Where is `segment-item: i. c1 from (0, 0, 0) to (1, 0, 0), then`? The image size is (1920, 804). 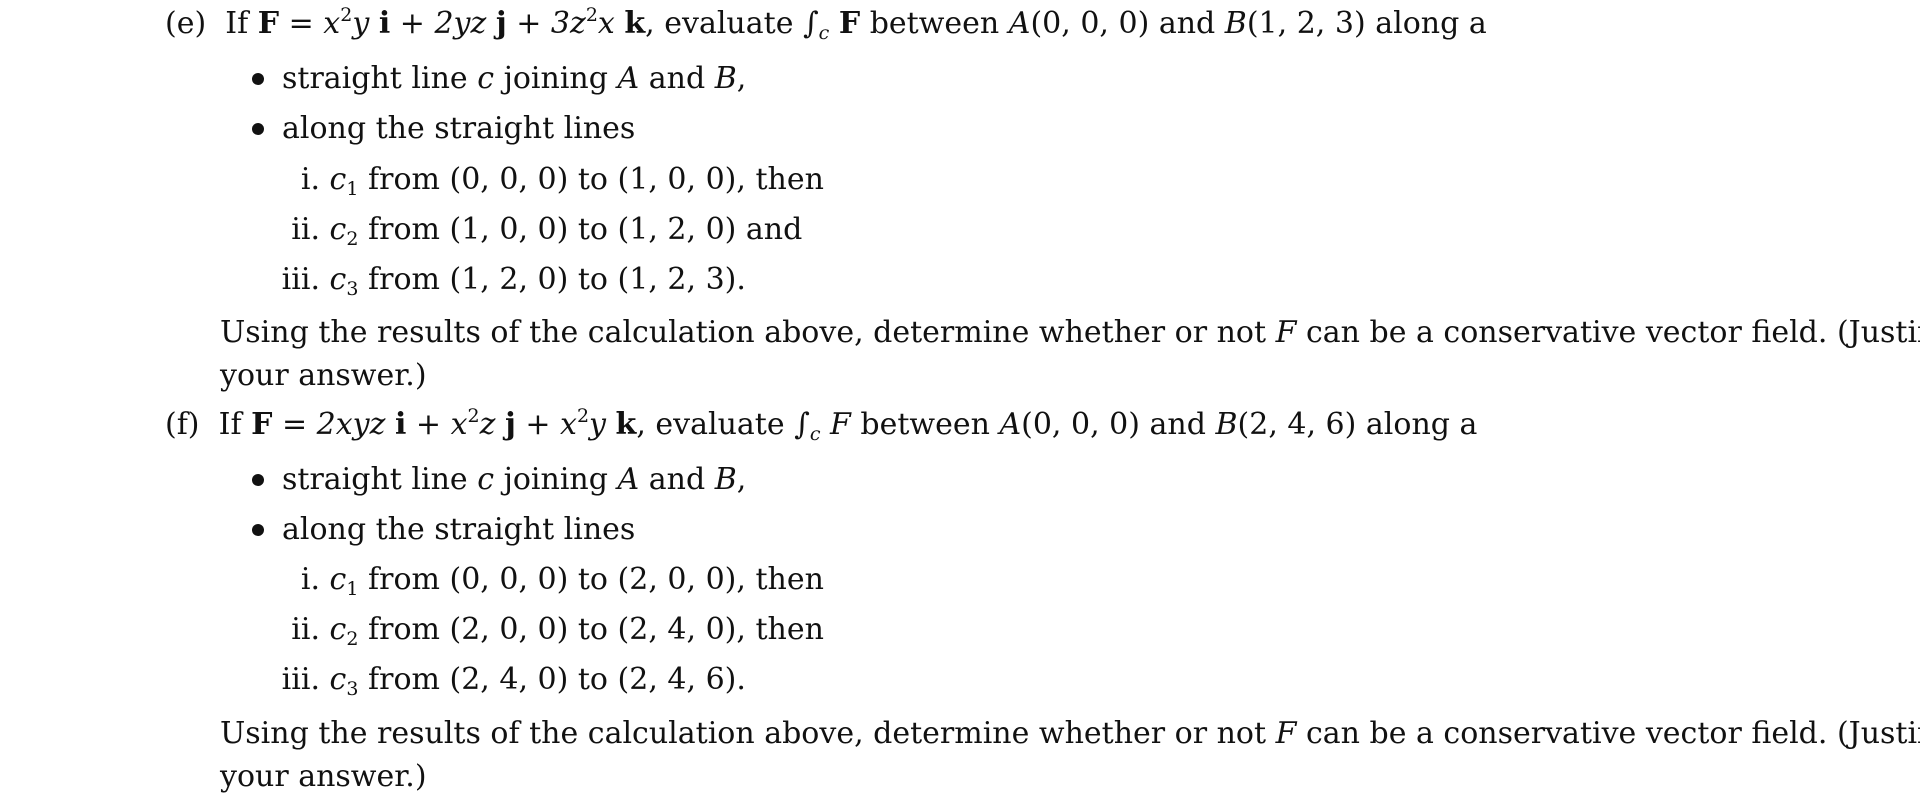 segment-item: i. c1 from (0, 0, 0) to (1, 0, 0), then is located at coordinates (562, 181).